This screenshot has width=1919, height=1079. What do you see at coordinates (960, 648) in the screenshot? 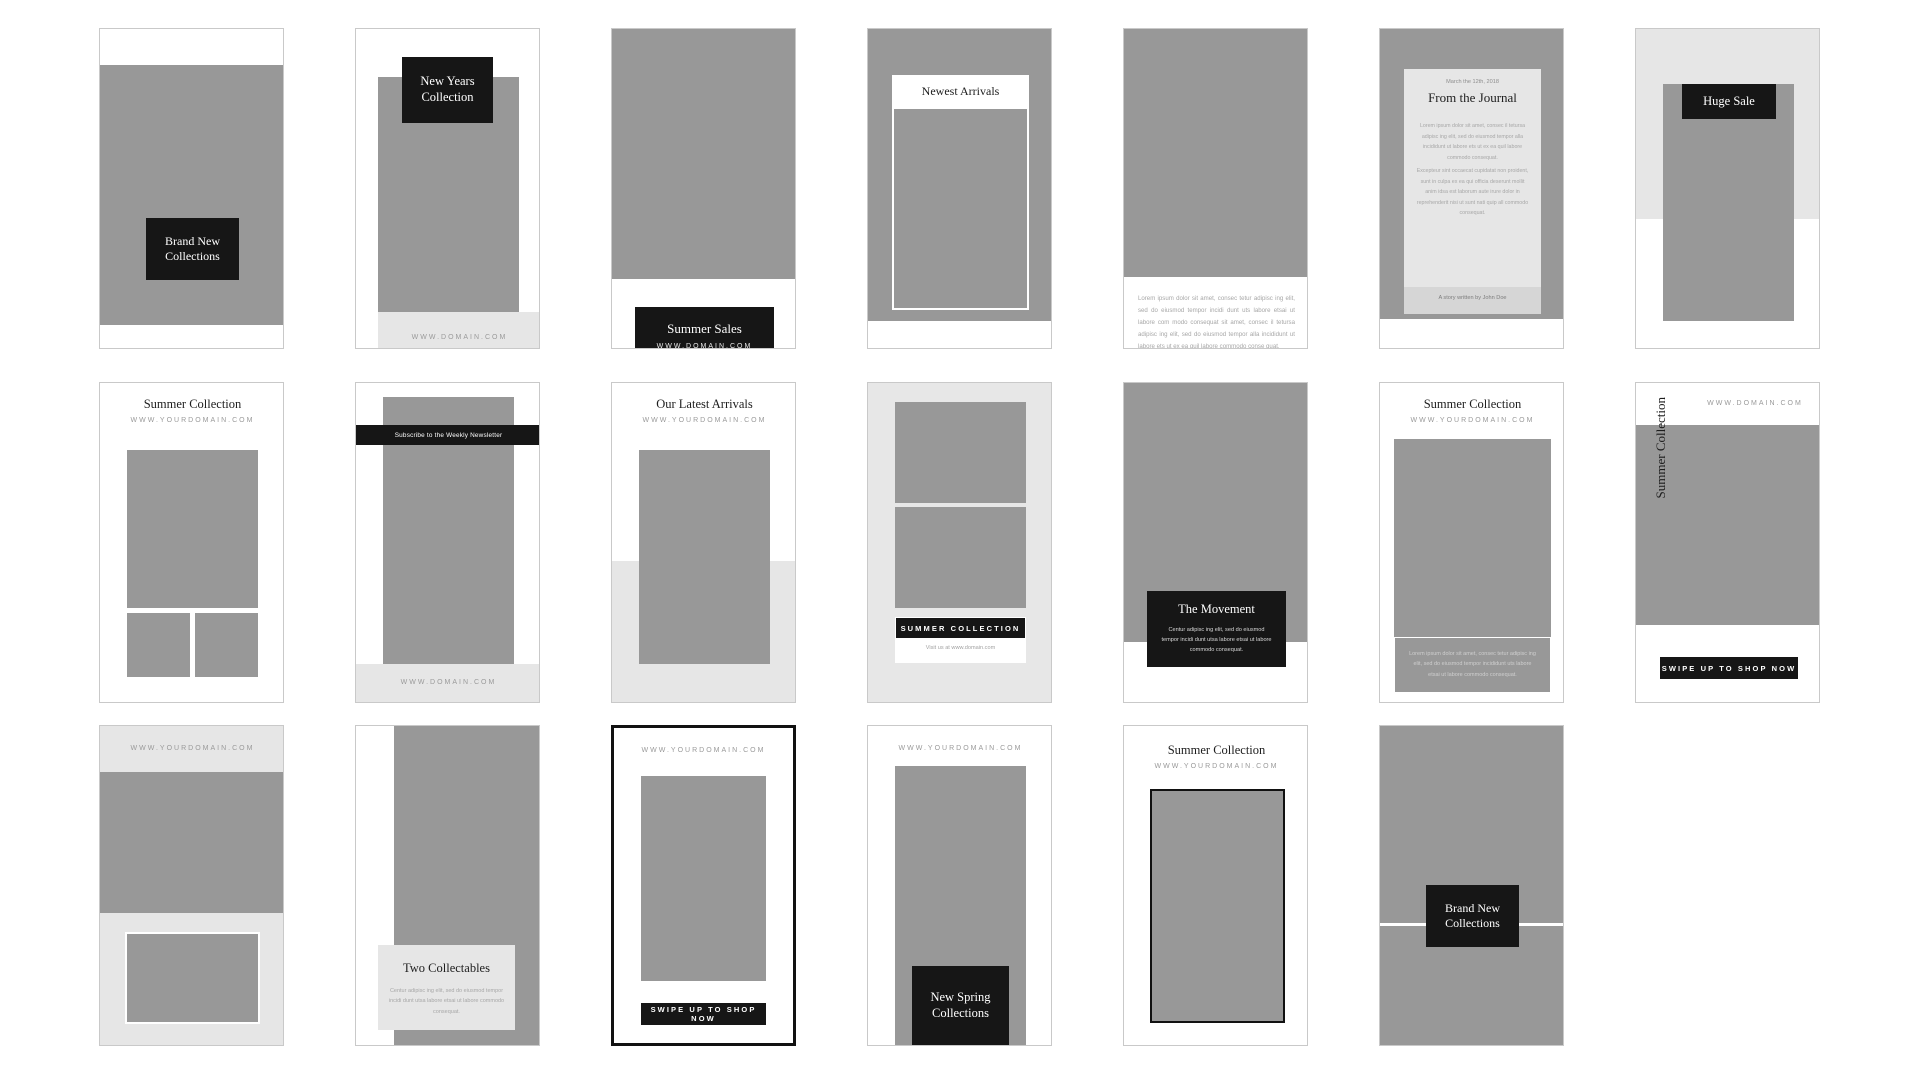
I see `card-footer: Visit us at www.domain.com` at bounding box center [960, 648].